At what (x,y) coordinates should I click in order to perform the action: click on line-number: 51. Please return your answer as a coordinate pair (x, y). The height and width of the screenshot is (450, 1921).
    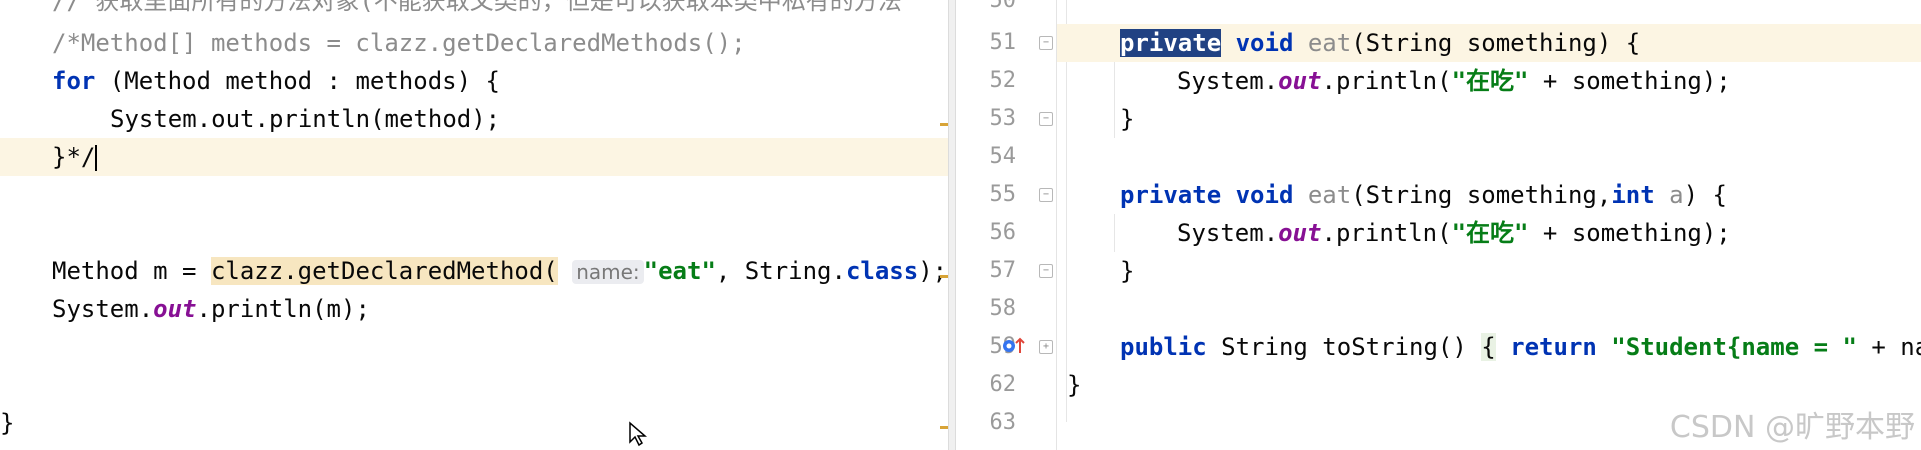
    Looking at the image, I should click on (1003, 42).